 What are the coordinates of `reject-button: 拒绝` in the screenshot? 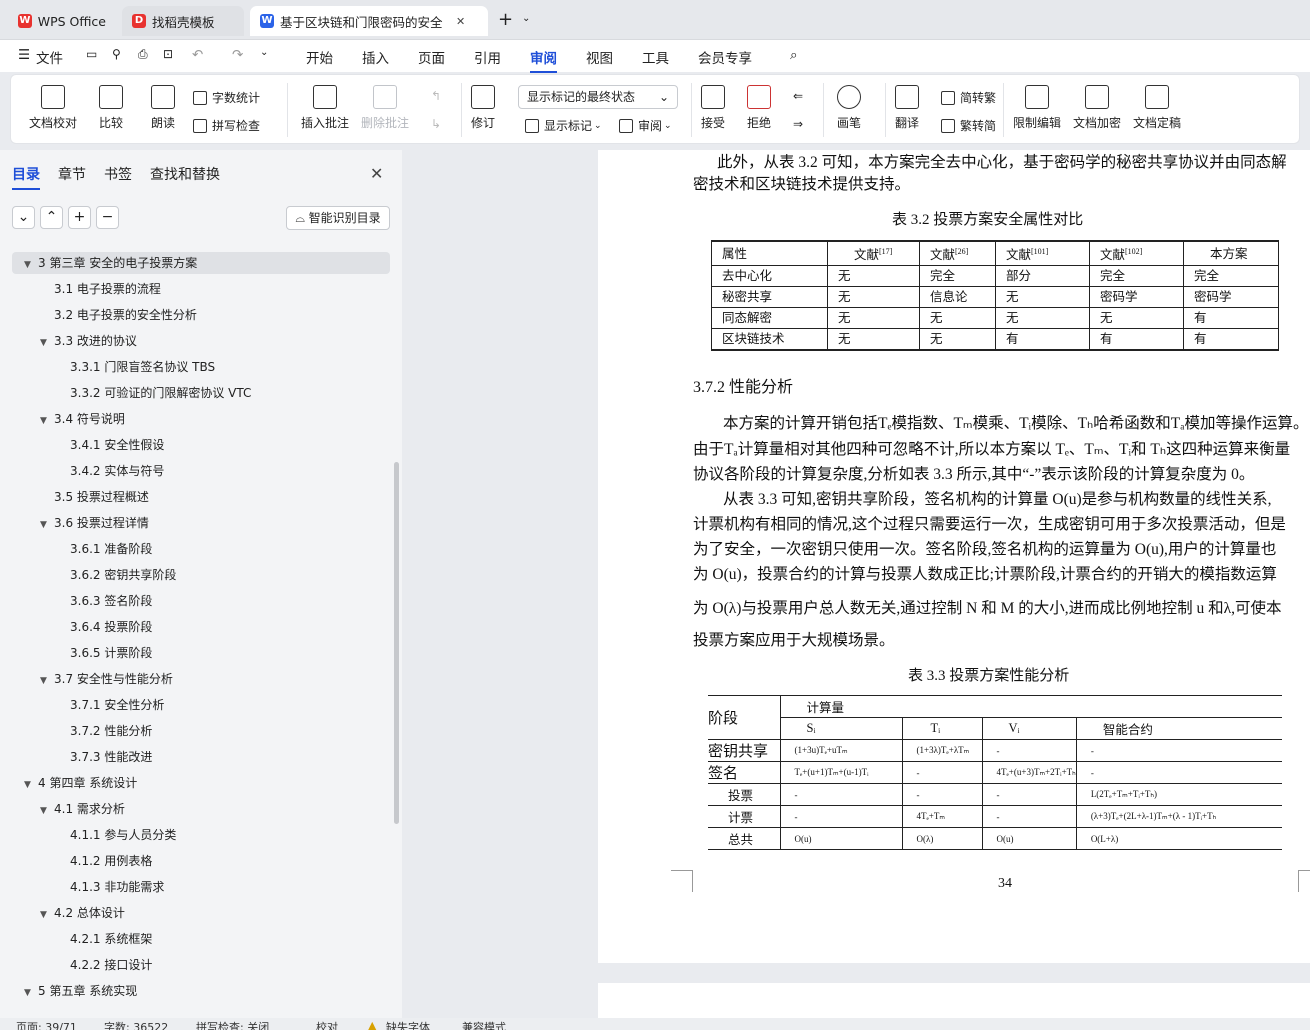 It's located at (759, 108).